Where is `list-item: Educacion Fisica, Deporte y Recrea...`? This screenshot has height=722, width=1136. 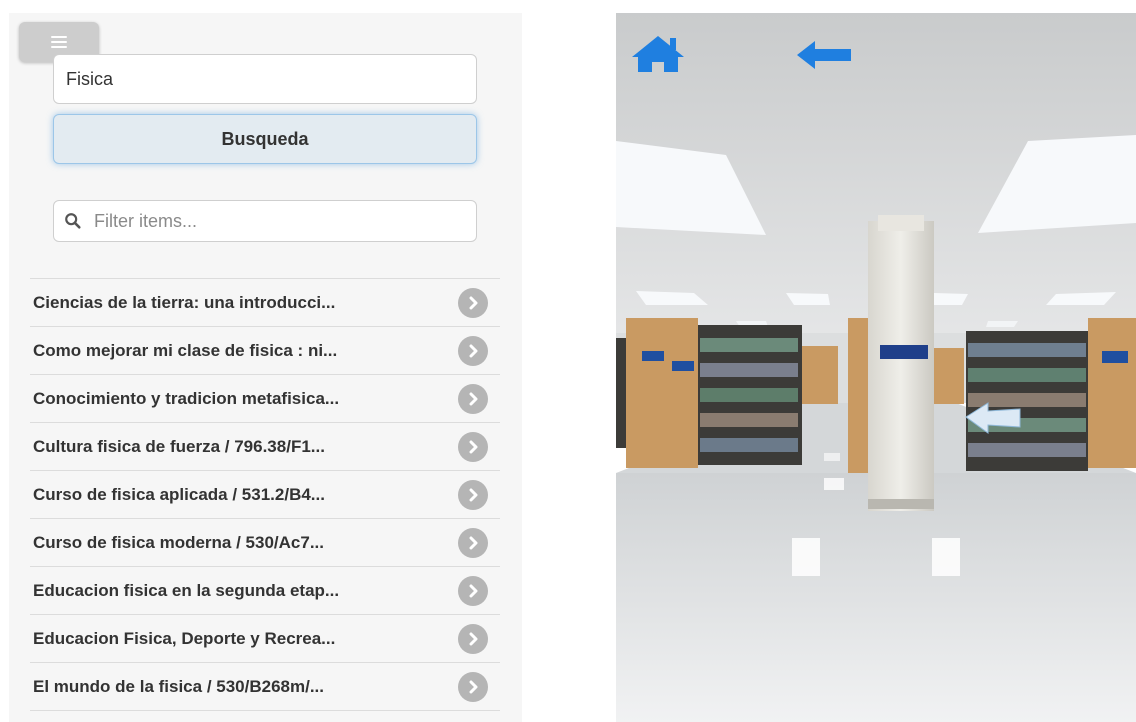 list-item: Educacion Fisica, Deporte y Recrea... is located at coordinates (265, 639).